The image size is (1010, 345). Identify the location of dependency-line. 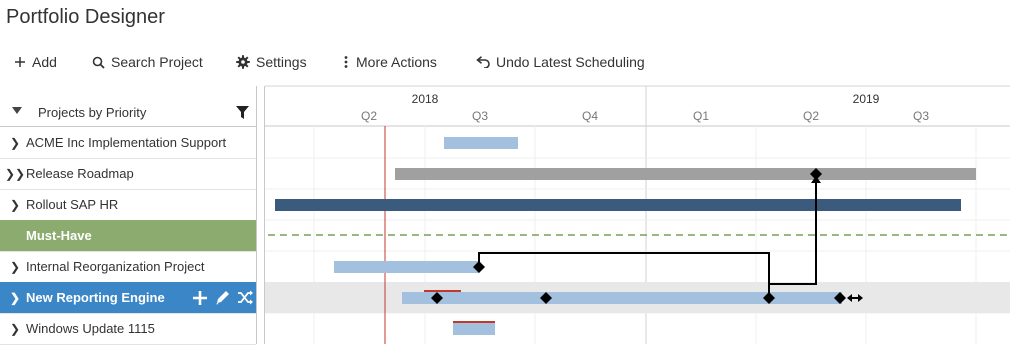
(793, 231).